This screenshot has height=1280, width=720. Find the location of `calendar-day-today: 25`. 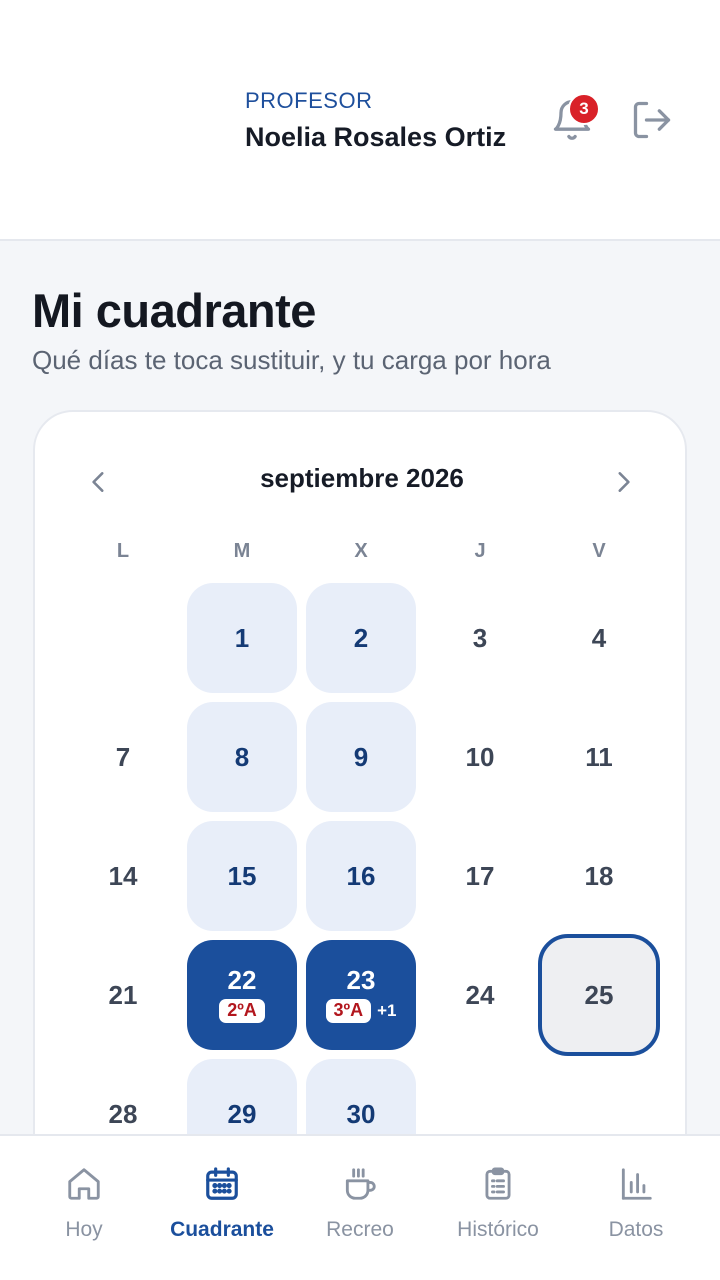

calendar-day-today: 25 is located at coordinates (599, 995).